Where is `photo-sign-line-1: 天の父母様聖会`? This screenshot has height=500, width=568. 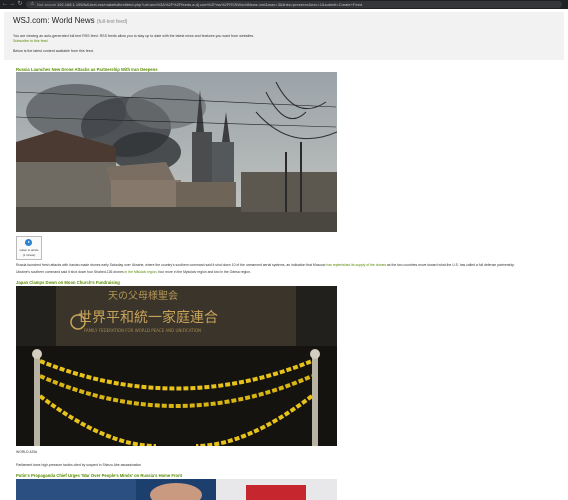 photo-sign-line-1: 天の父母様聖会 is located at coordinates (143, 295).